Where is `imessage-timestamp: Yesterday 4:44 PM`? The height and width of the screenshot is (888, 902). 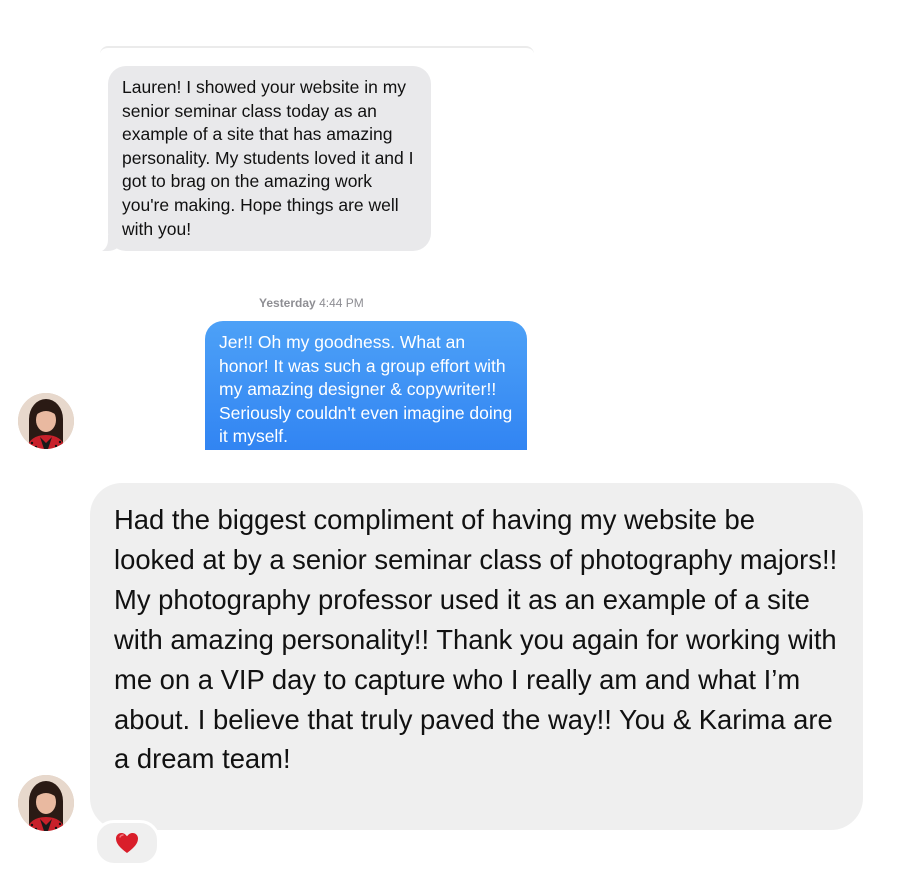
imessage-timestamp: Yesterday 4:44 PM is located at coordinates (311, 303).